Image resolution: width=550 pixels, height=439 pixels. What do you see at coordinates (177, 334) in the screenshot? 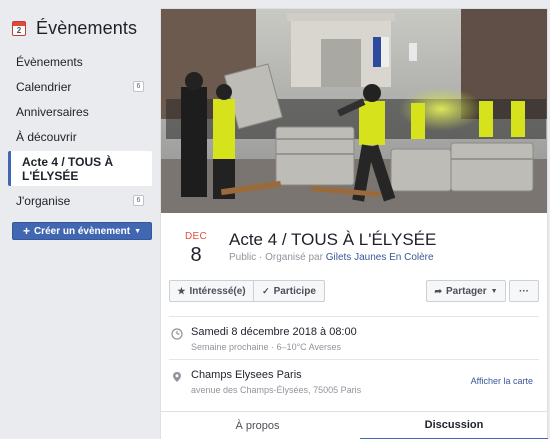
I see `clock-icon` at bounding box center [177, 334].